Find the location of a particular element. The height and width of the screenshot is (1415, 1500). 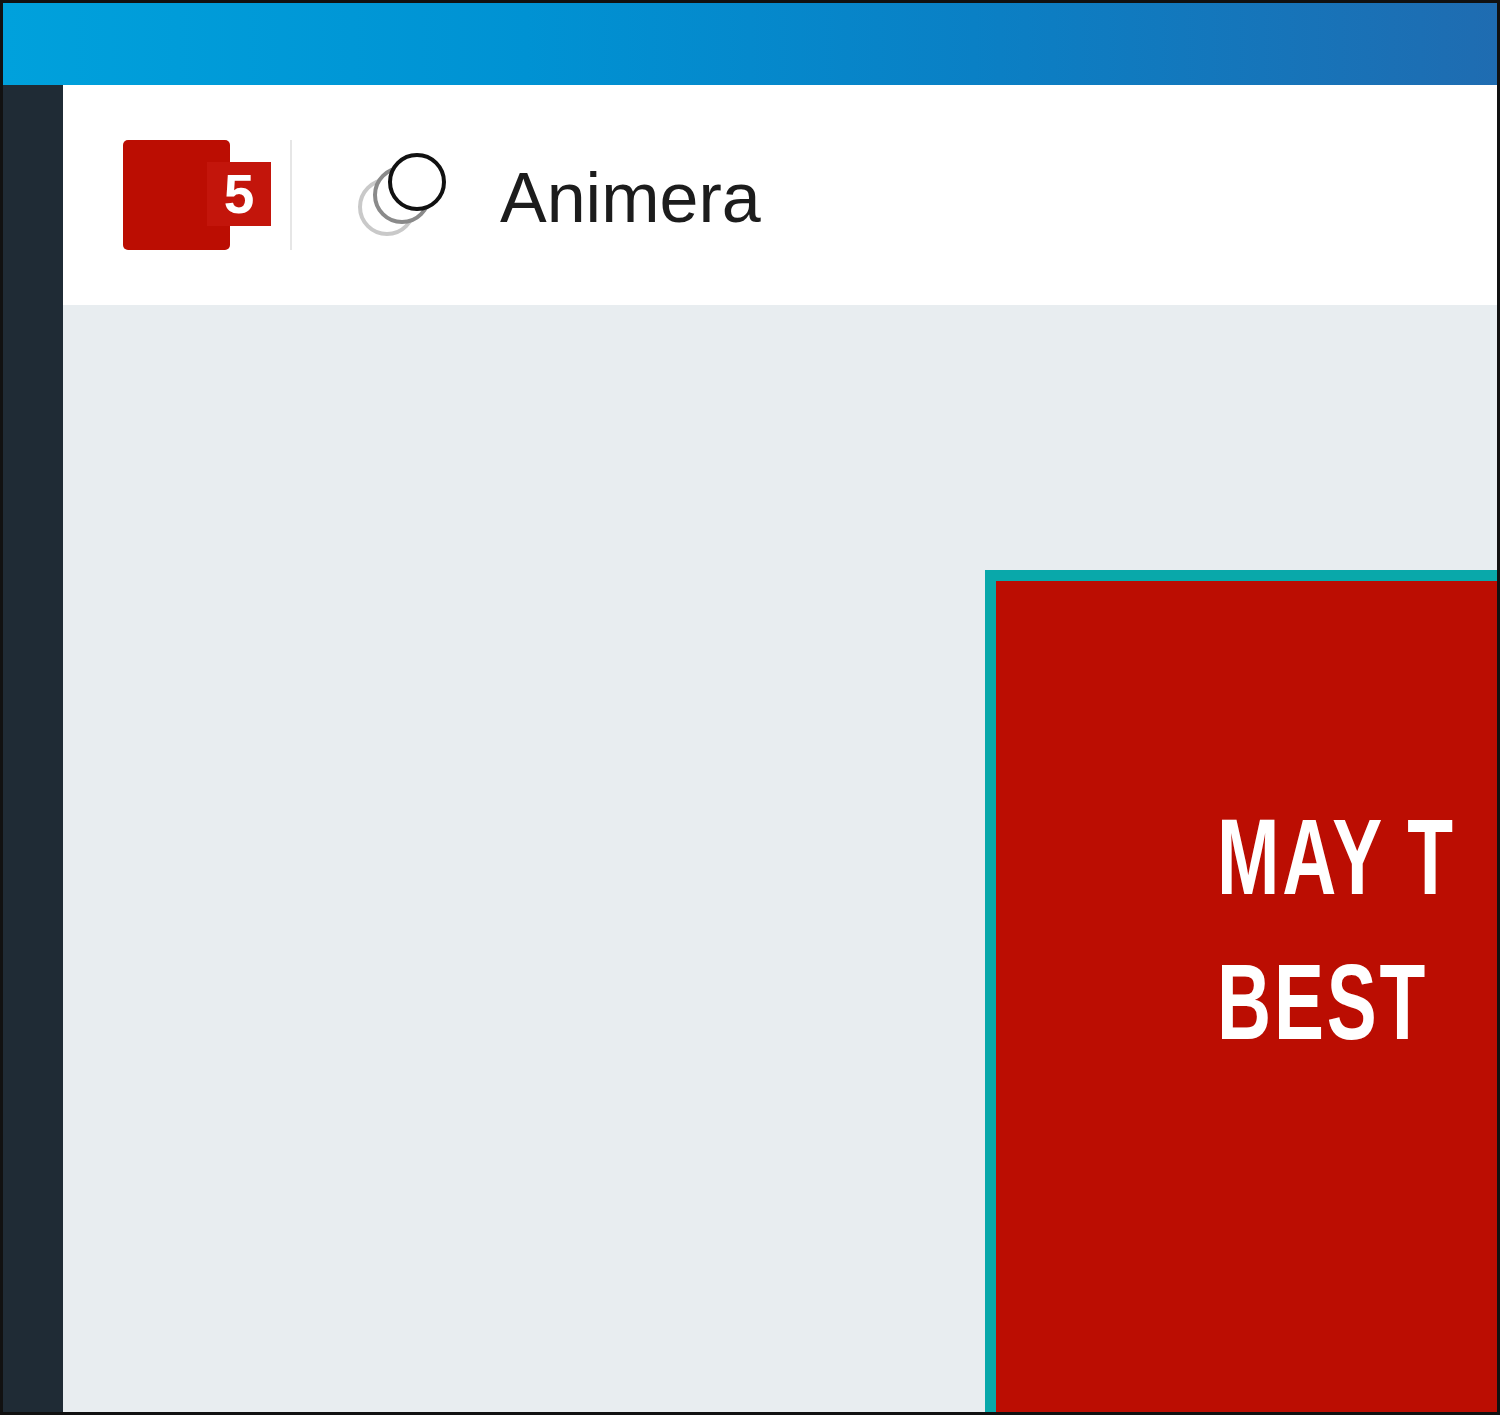

card-headline: MAY T BEST is located at coordinates (1336, 930).